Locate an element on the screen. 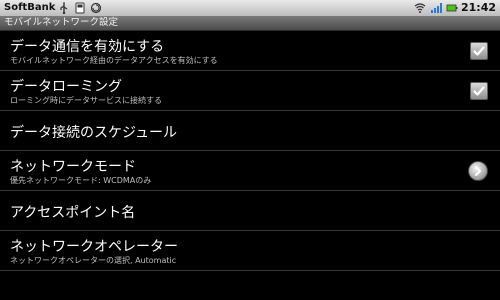 Image resolution: width=500 pixels, height=300 pixels. setting-title: データ通信を有効にする is located at coordinates (87, 47).